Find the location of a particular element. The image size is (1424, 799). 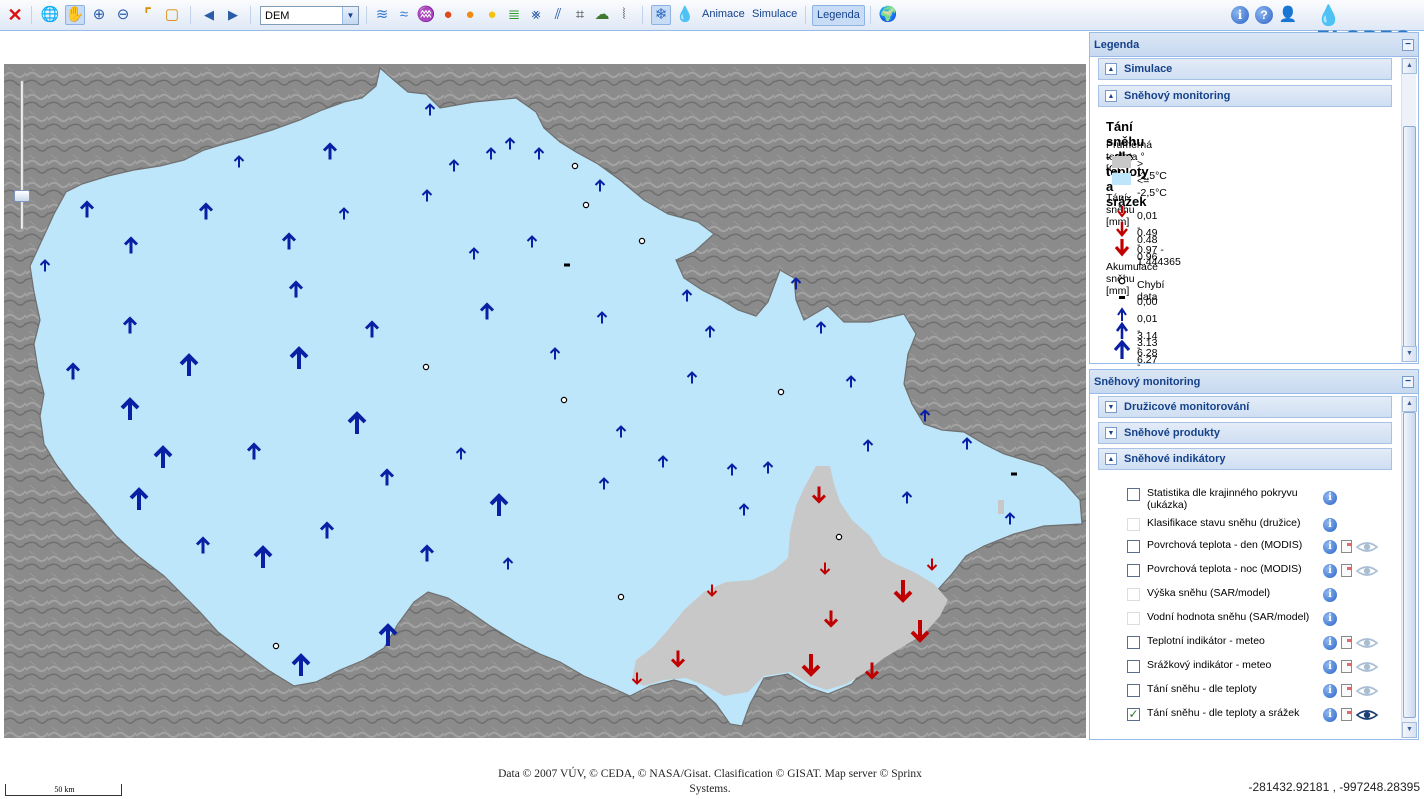

flood-extent-icon: ● is located at coordinates (492, 15).